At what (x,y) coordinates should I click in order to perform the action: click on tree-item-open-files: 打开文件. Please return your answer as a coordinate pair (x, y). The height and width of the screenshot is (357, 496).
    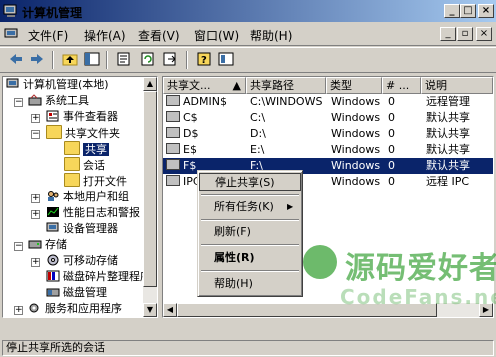
    Looking at the image, I should click on (95, 181).